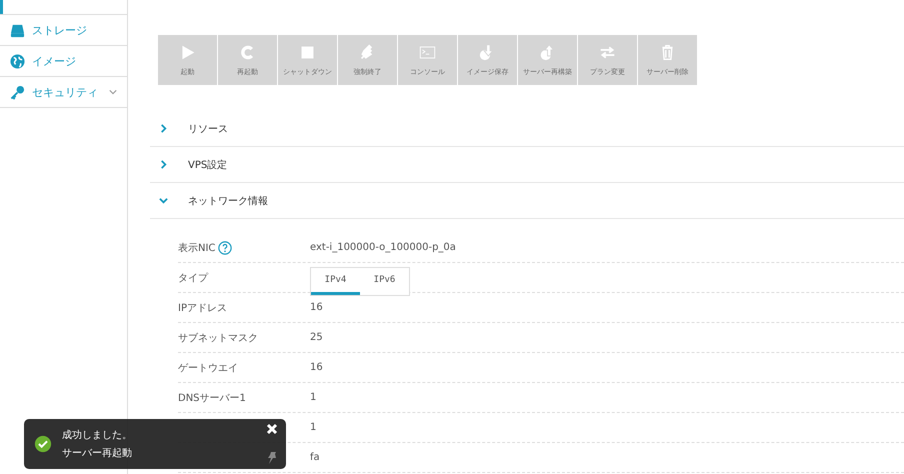 Image resolution: width=904 pixels, height=474 pixels. What do you see at coordinates (316, 337) in the screenshot?
I see `field-value: 25` at bounding box center [316, 337].